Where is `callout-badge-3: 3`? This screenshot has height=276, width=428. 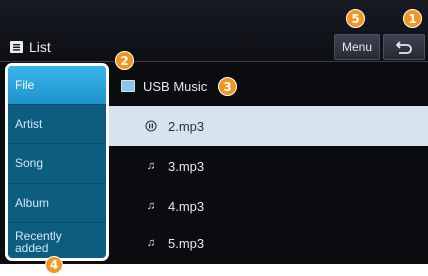
callout-badge-3: 3 is located at coordinates (227, 86).